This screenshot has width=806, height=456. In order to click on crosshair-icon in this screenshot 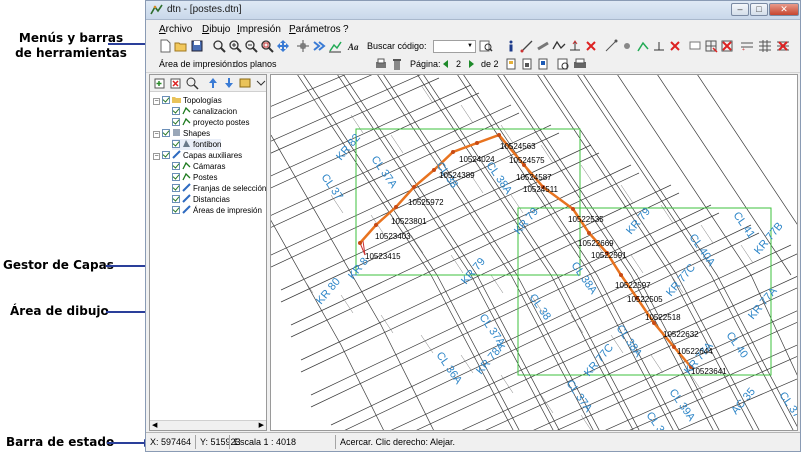, I will do `click(303, 46)`.